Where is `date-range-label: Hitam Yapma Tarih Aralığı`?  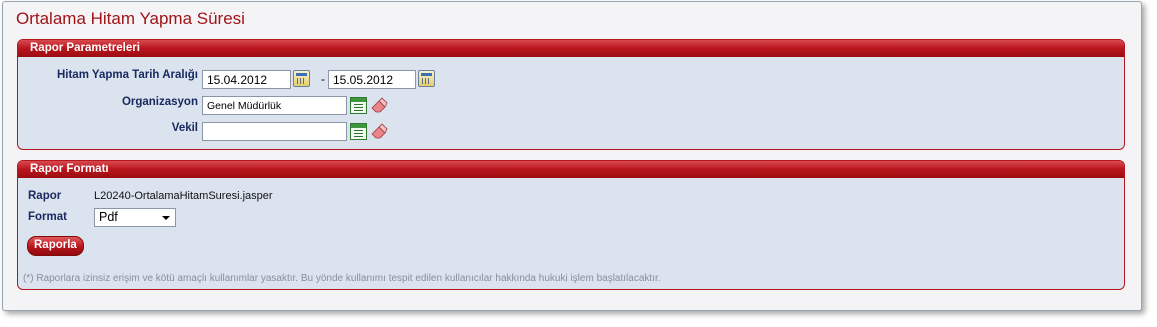 date-range-label: Hitam Yapma Tarih Aralığı is located at coordinates (127, 75).